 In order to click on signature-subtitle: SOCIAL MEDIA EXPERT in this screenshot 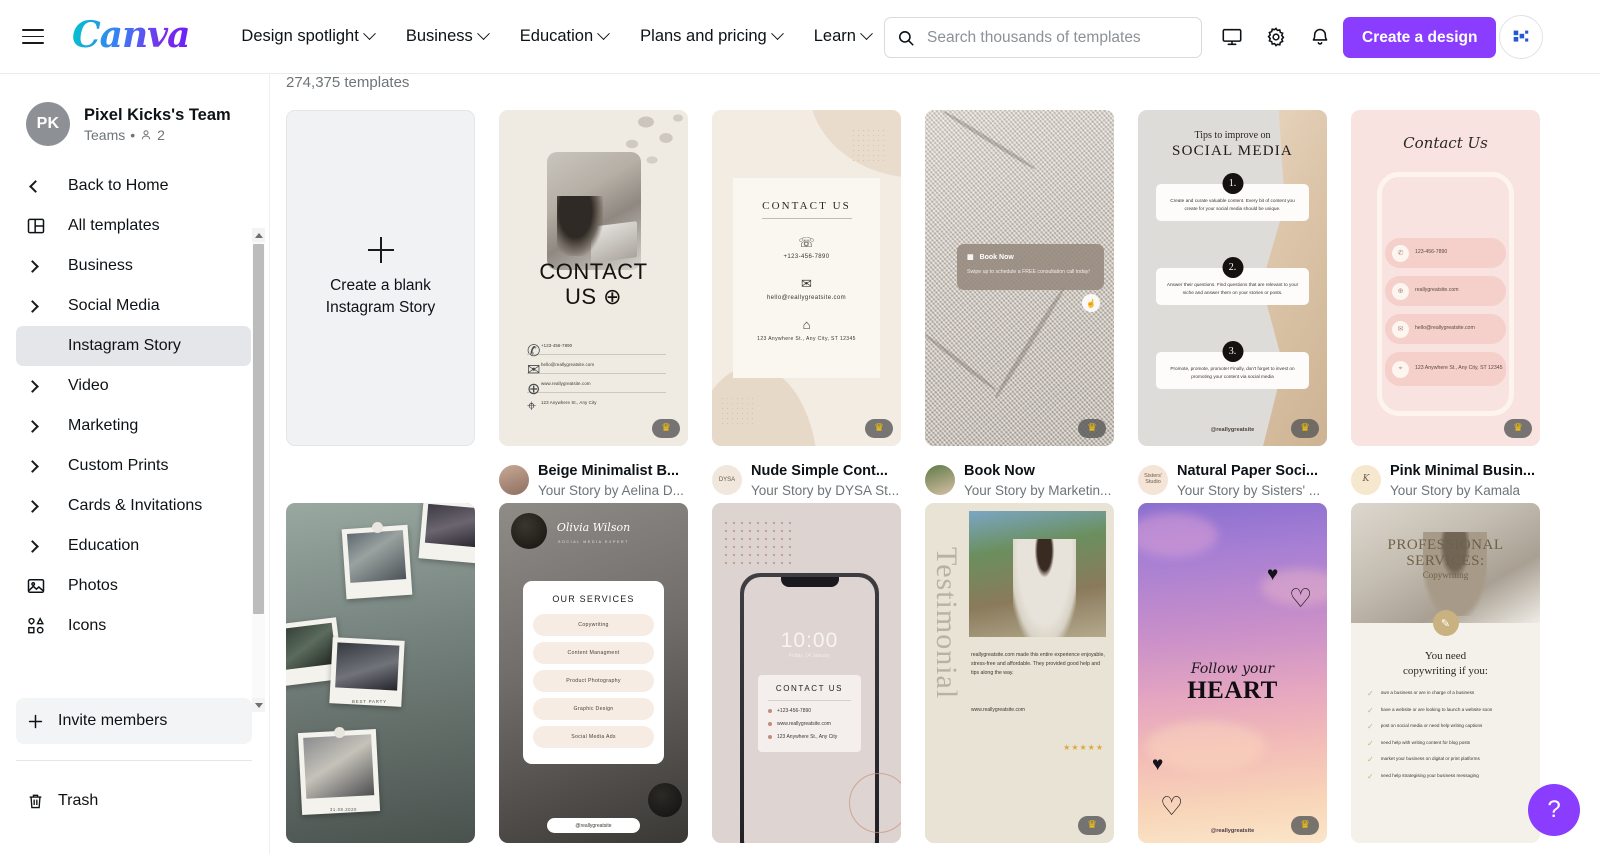, I will do `click(593, 542)`.